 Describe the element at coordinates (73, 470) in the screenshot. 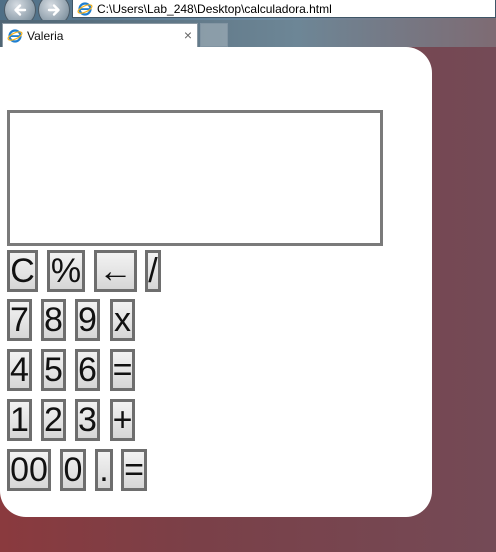

I see `digit-0-button: 0` at that location.